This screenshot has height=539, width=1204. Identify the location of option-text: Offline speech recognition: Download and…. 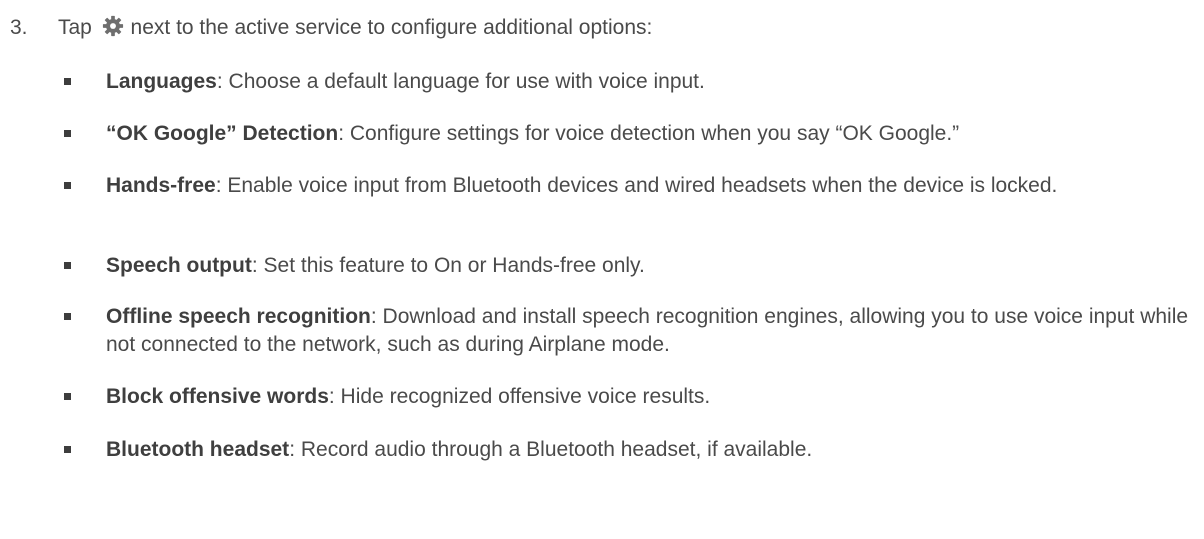
(652, 331).